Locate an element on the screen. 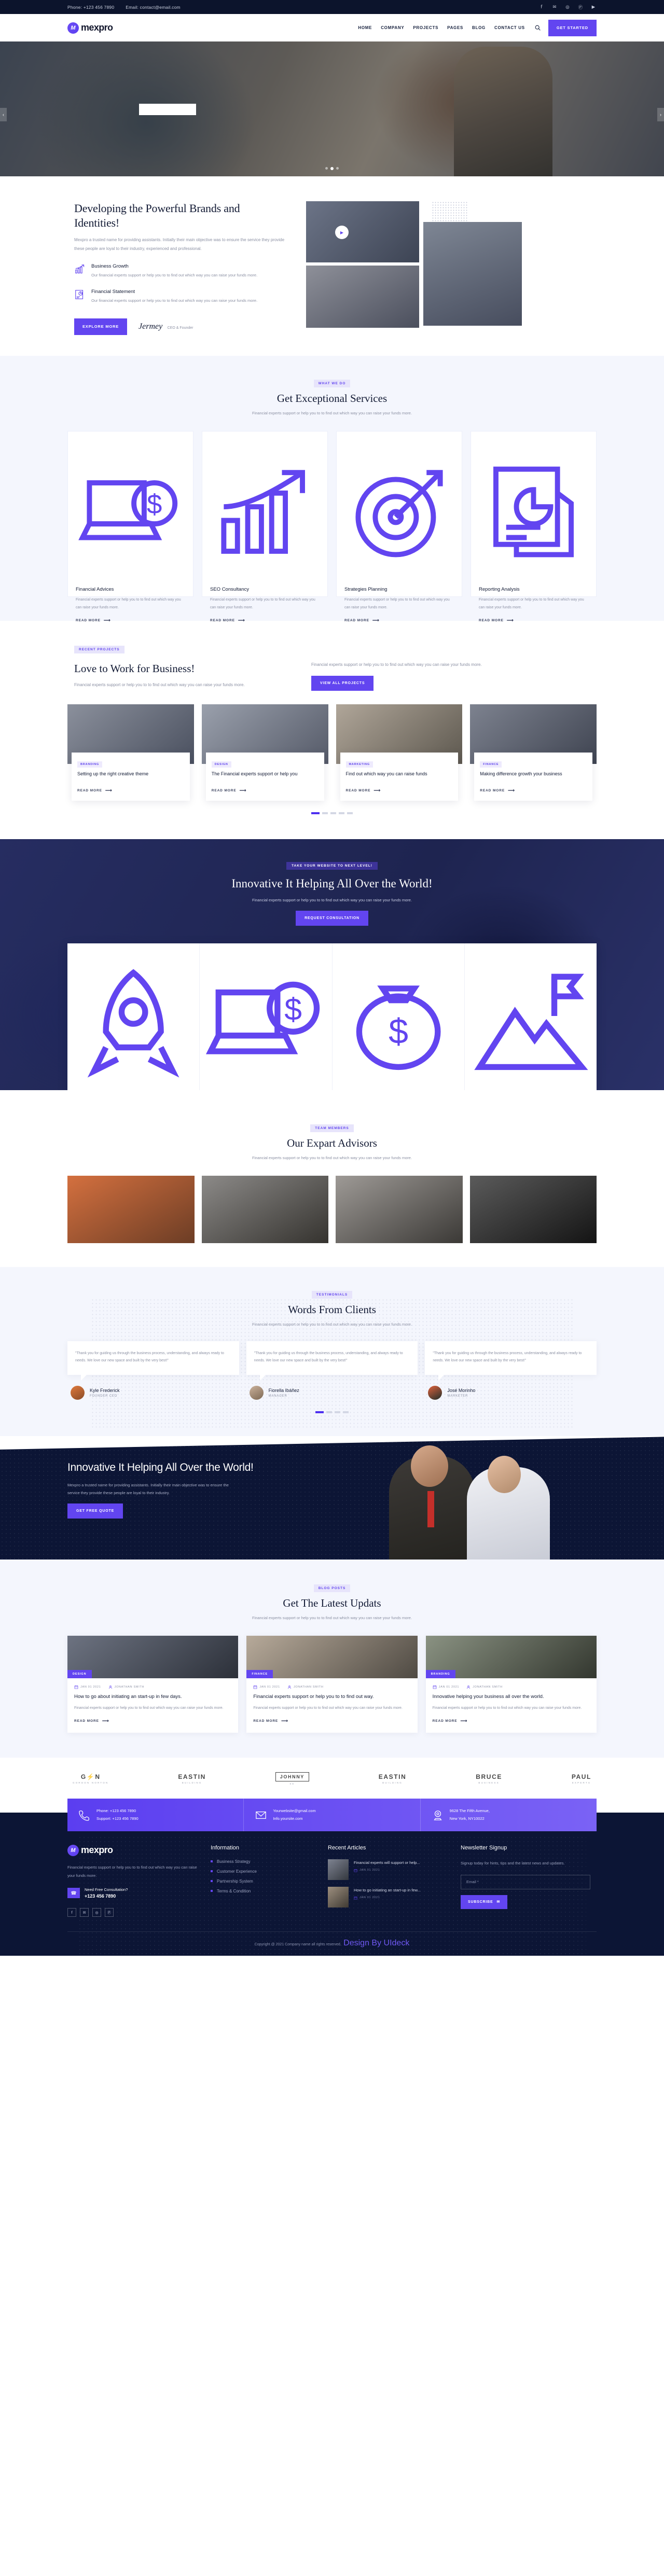 Image resolution: width=664 pixels, height=2576 pixels. request-consultation-button: REQUEST CONSULTATION is located at coordinates (332, 918).